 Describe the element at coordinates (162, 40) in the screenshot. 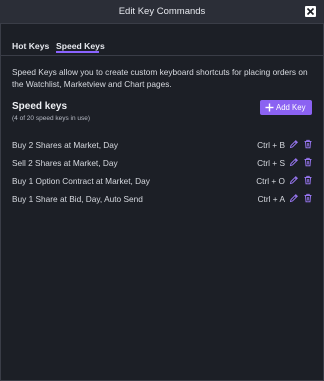

I see `tab-bar: Hot Keys Speed Keys` at that location.